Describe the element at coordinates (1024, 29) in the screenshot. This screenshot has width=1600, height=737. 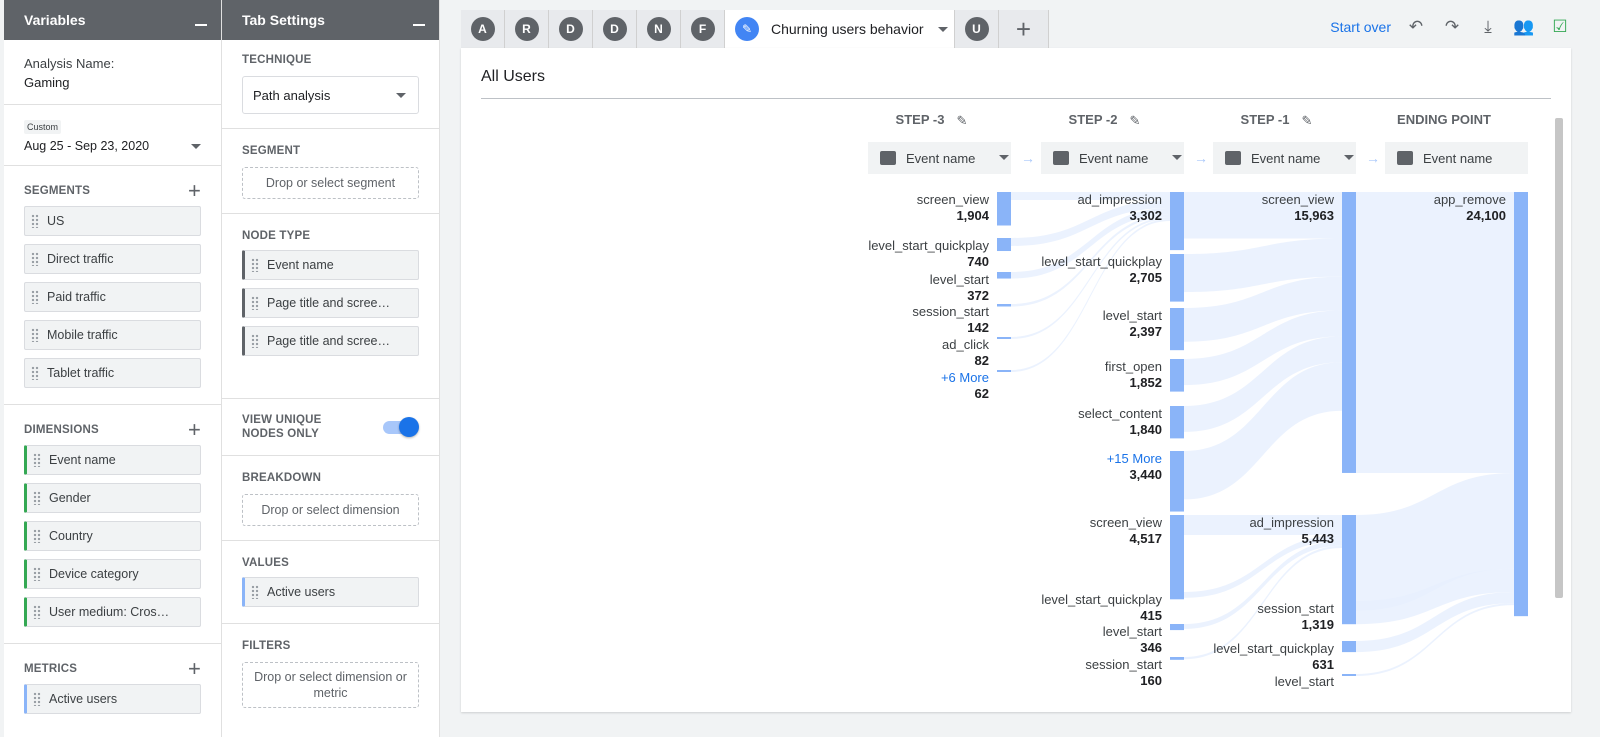
I see `add-tab-button: +` at that location.